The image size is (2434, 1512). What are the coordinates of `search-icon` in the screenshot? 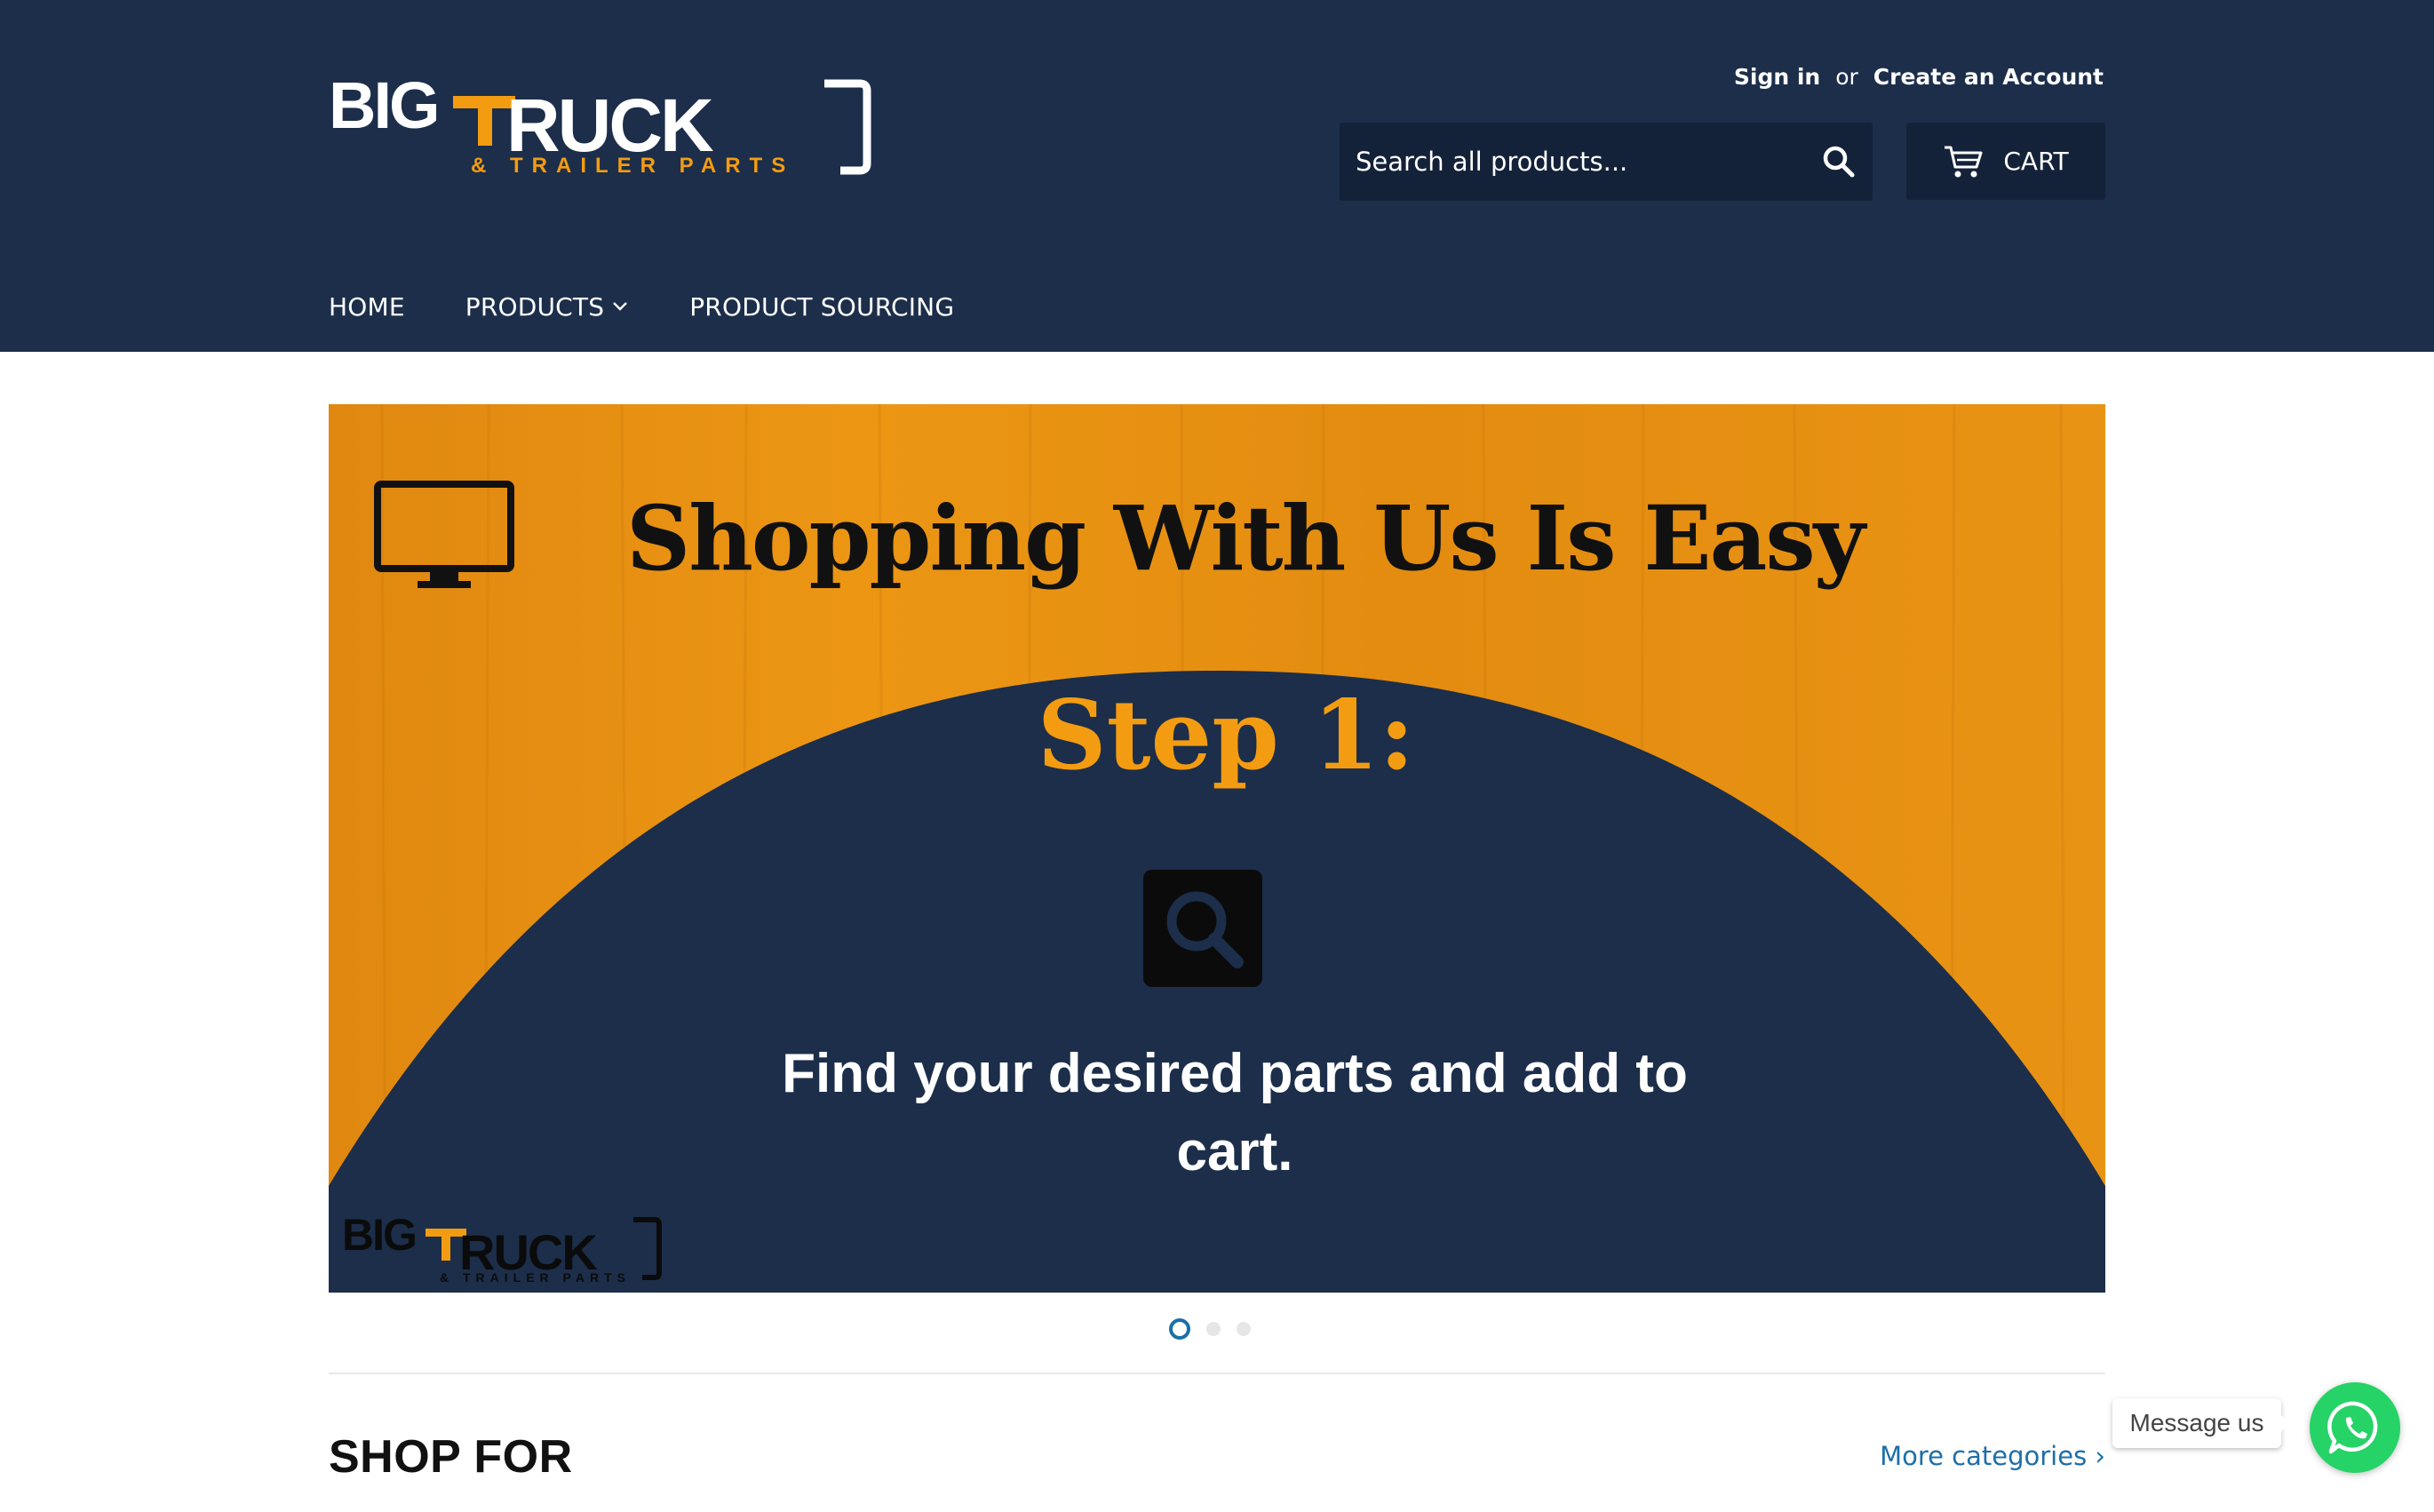 It's located at (1839, 162).